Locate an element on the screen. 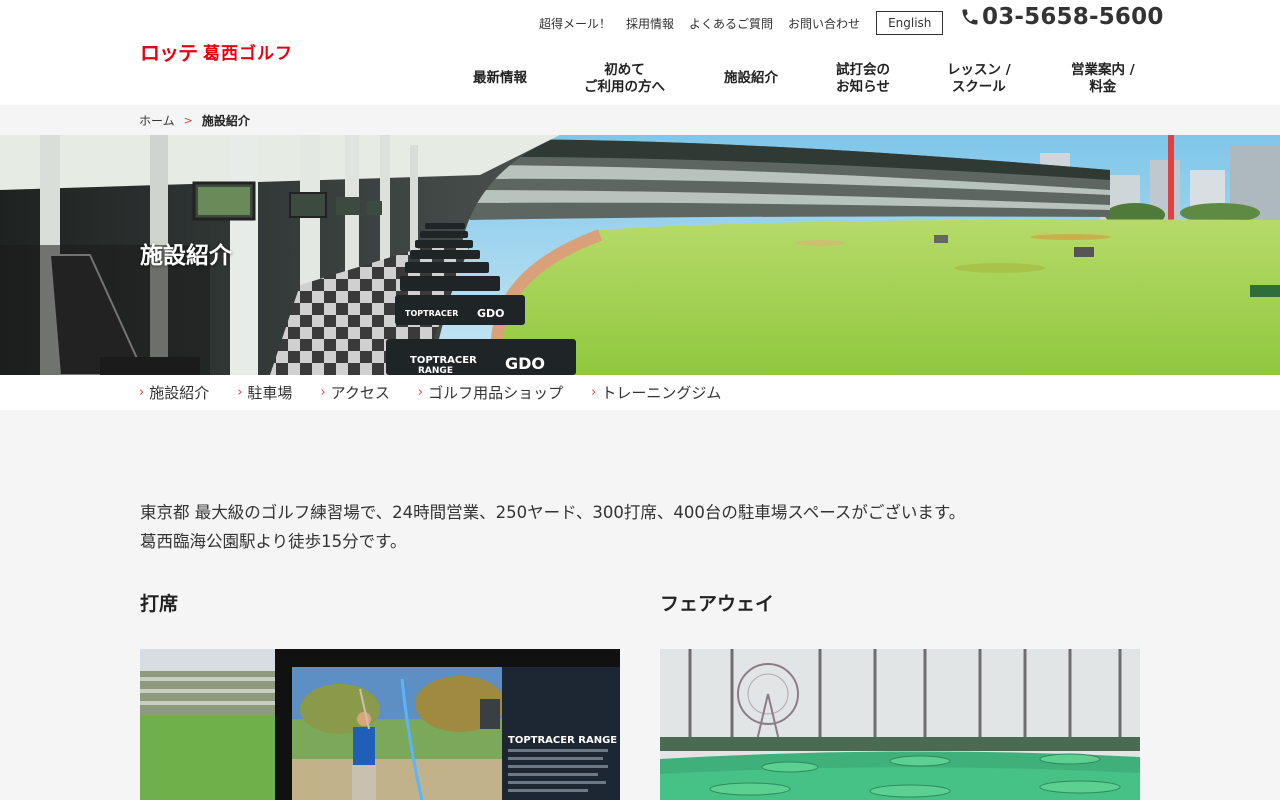 The image size is (1280, 800). nav-news: 最新情報 is located at coordinates (500, 78).